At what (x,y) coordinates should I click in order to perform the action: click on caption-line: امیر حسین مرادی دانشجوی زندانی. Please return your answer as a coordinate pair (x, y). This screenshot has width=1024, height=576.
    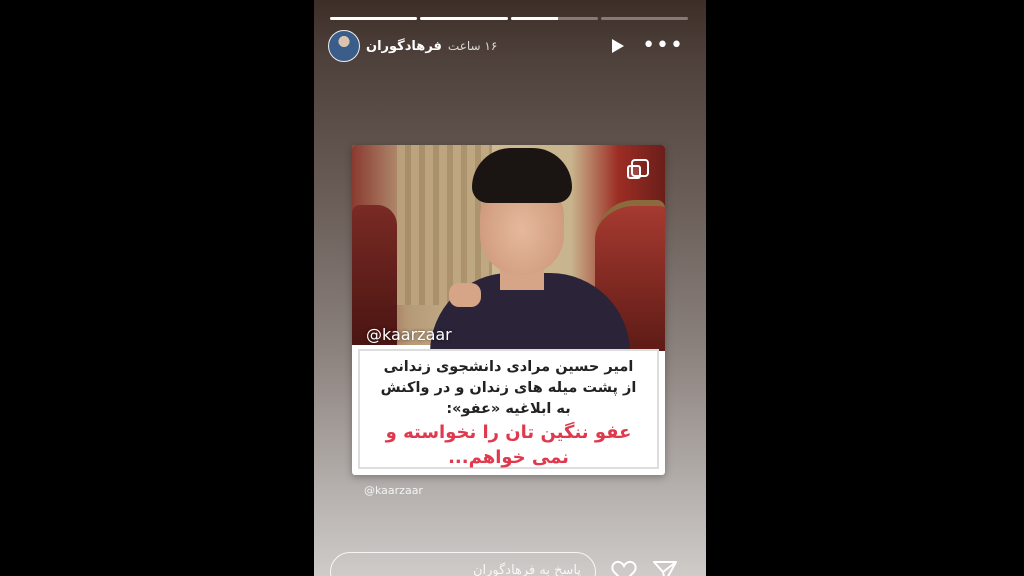
    Looking at the image, I should click on (508, 367).